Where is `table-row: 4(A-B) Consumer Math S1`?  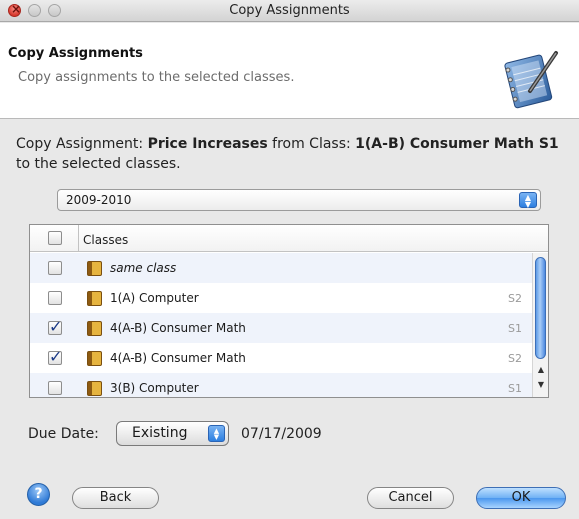 table-row: 4(A-B) Consumer Math S1 is located at coordinates (289, 328).